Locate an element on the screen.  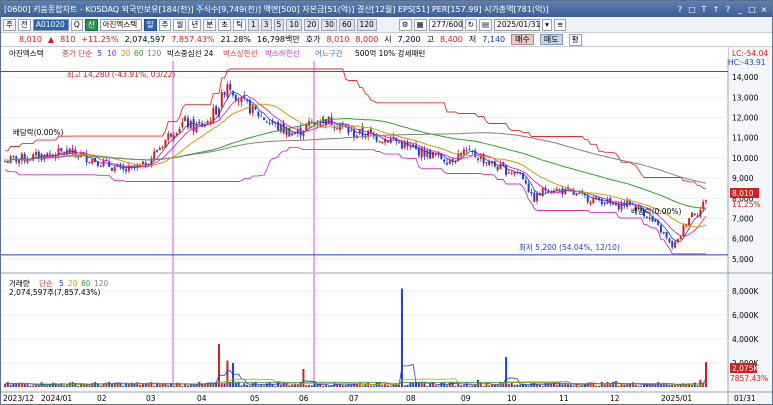
period-second: 초 is located at coordinates (225, 24).